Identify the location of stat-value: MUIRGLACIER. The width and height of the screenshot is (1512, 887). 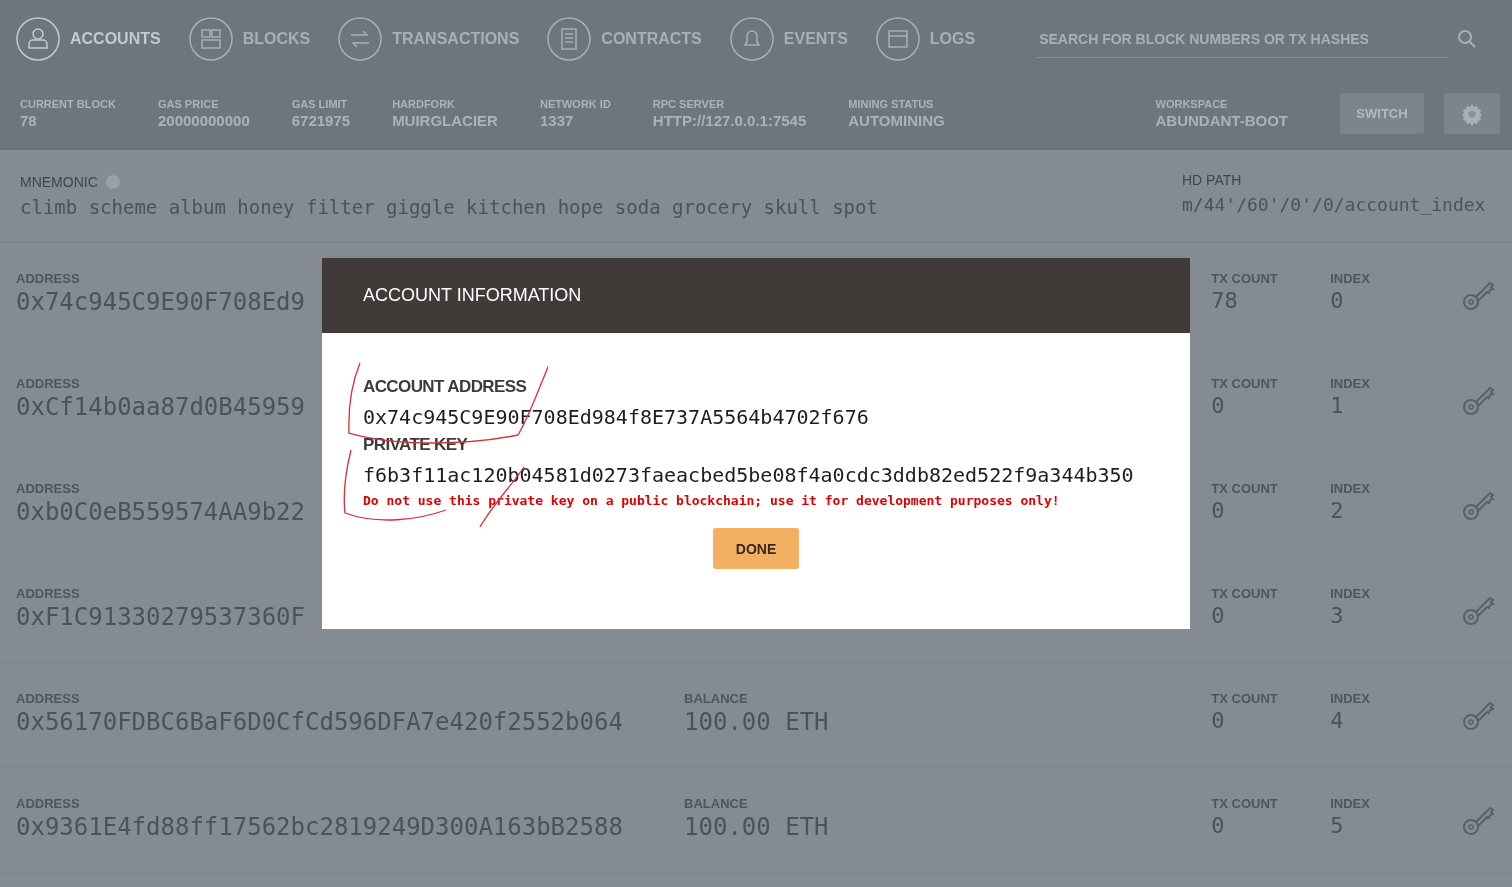
(445, 120).